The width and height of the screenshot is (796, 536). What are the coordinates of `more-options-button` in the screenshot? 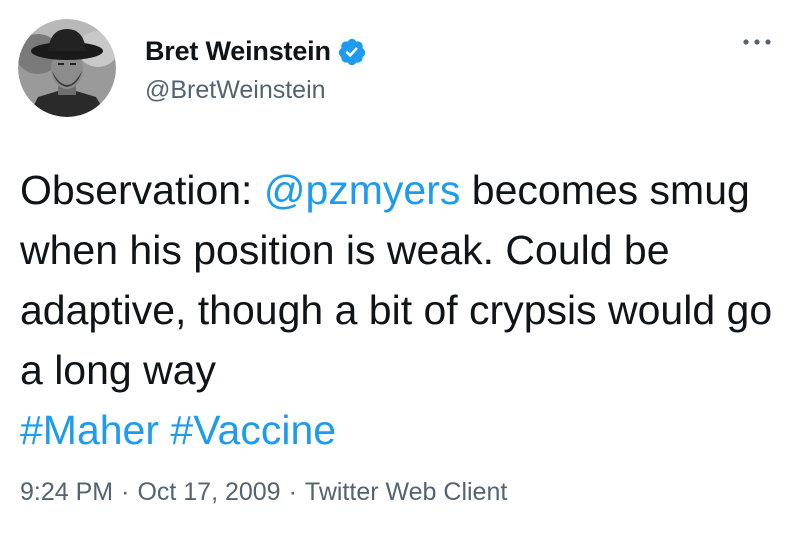 It's located at (757, 42).